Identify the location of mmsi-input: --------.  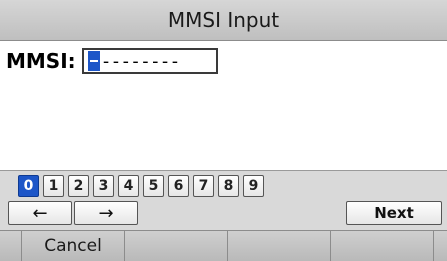
(149, 61).